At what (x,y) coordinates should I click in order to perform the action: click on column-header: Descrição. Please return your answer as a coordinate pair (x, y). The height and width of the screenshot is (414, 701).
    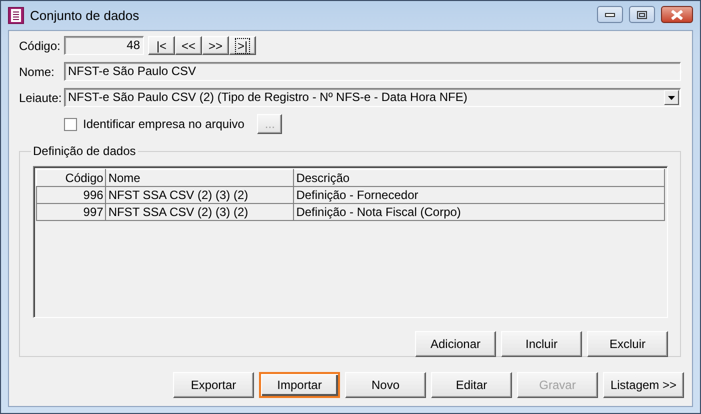
    Looking at the image, I should click on (479, 178).